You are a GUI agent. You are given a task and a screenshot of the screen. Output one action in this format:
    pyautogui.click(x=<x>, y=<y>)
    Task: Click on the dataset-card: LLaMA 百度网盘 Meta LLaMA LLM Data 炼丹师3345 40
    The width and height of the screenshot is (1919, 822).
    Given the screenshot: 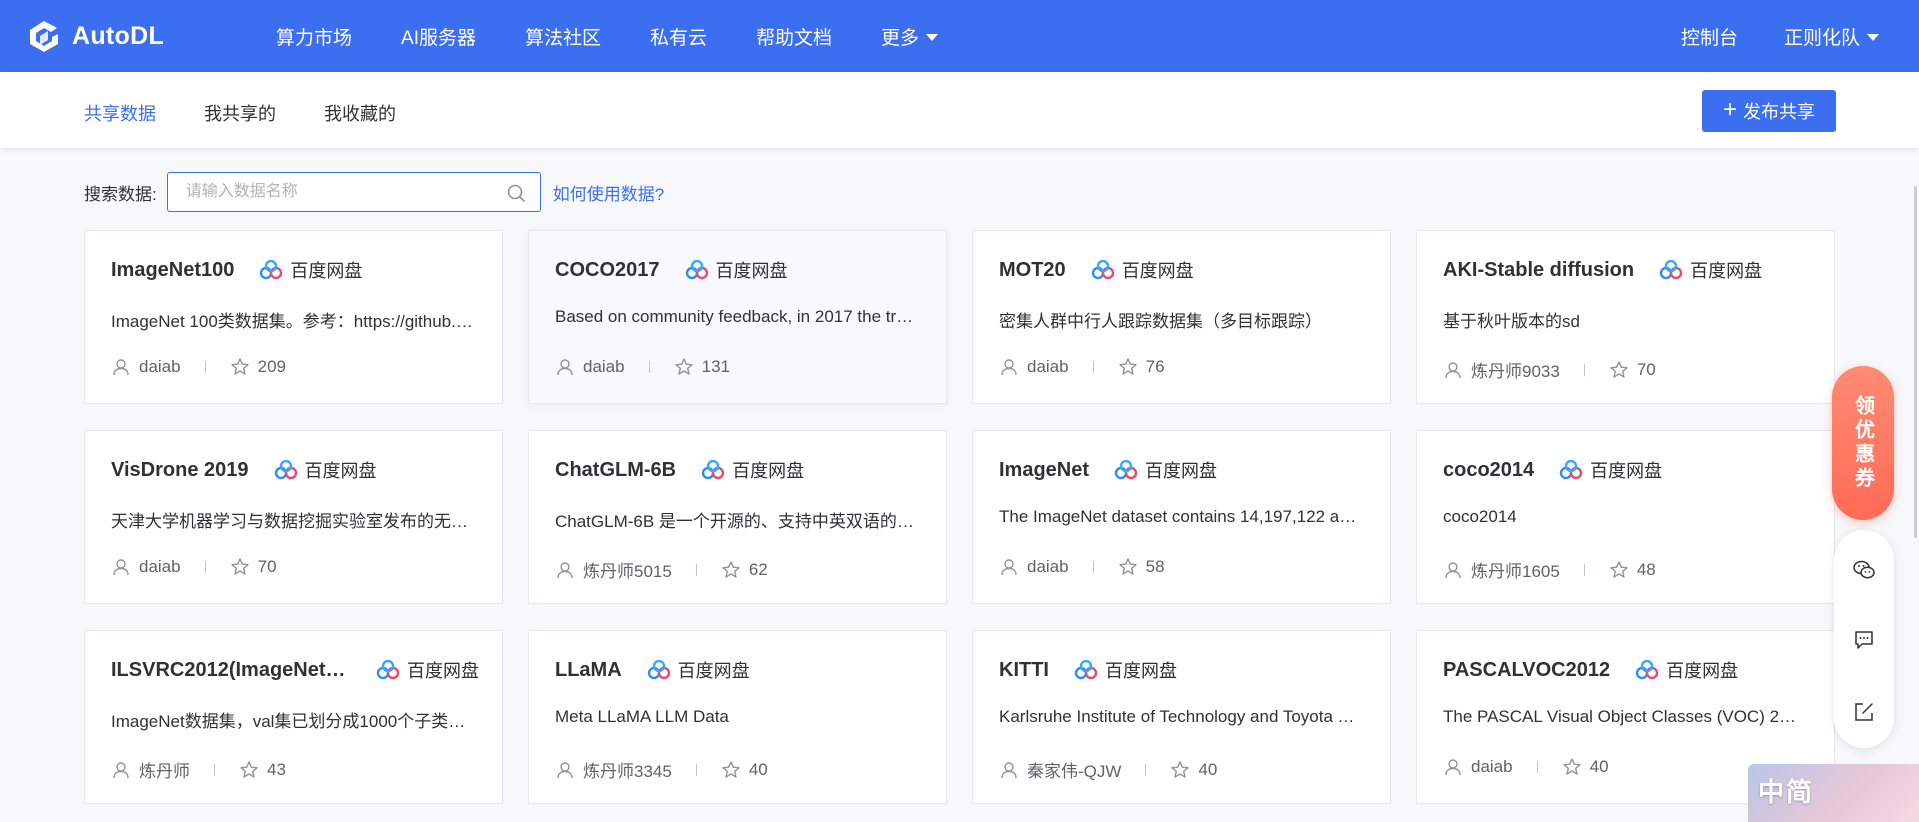 What is the action you would take?
    pyautogui.click(x=737, y=717)
    